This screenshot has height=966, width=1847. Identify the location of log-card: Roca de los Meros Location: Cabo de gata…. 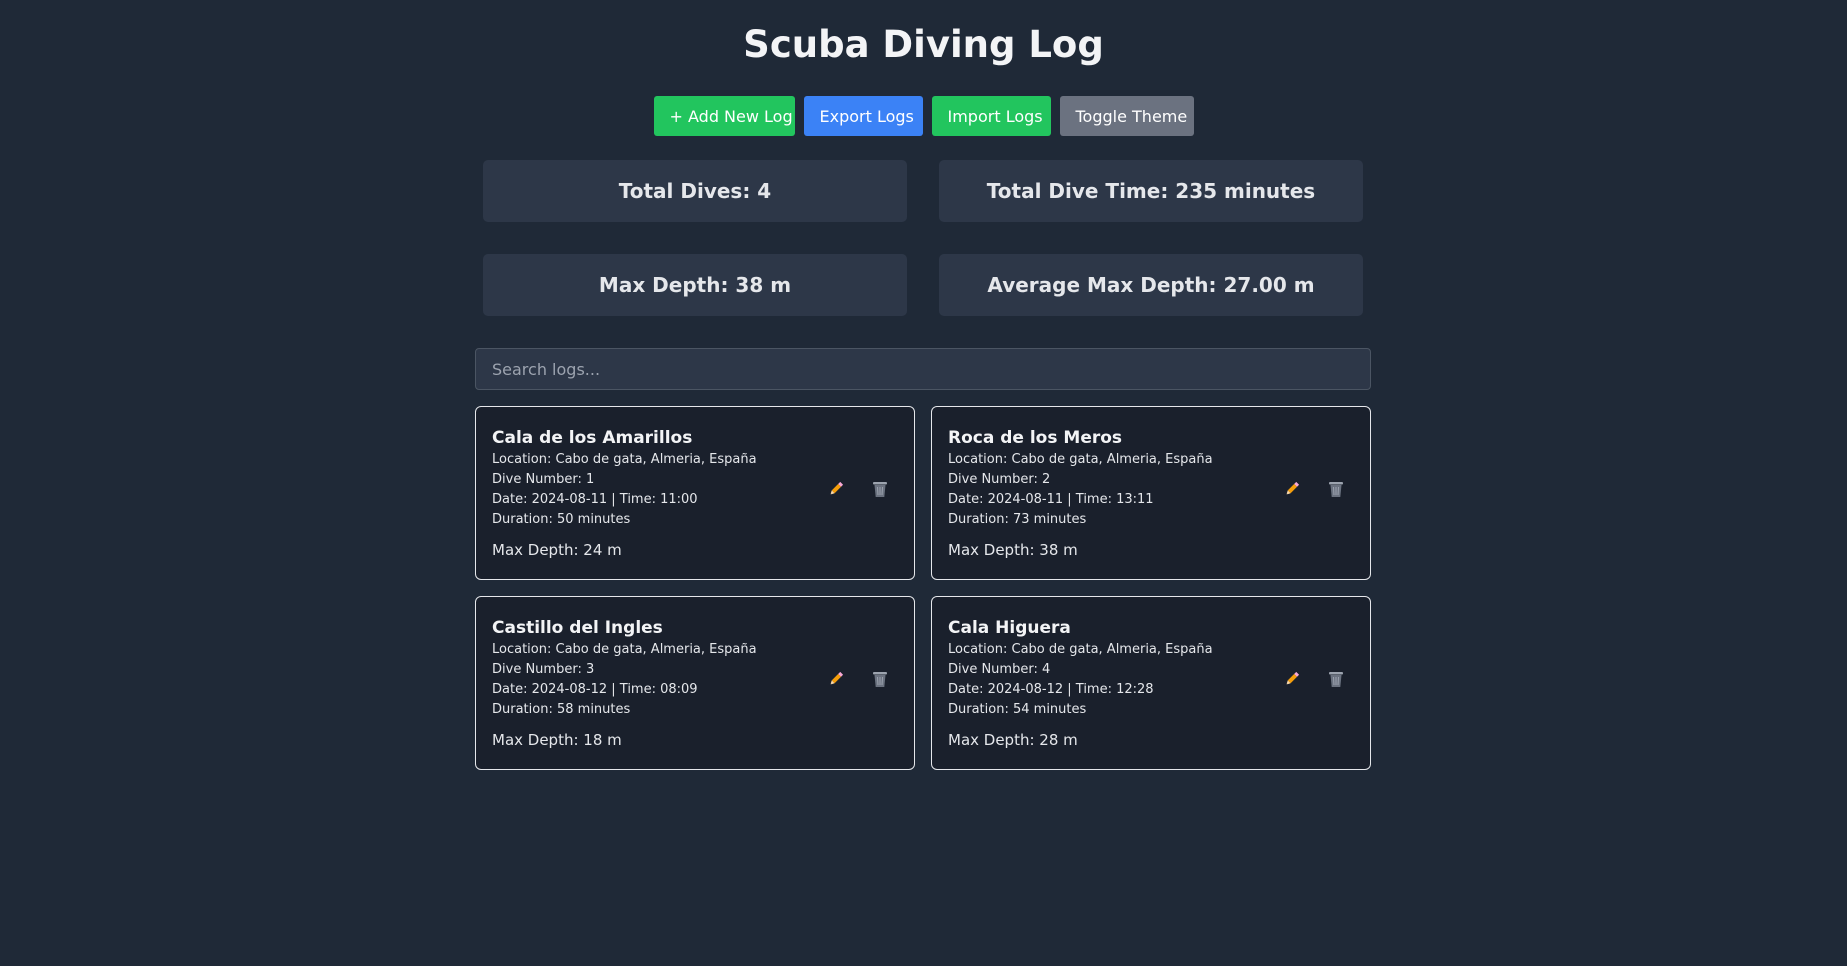
(1151, 493).